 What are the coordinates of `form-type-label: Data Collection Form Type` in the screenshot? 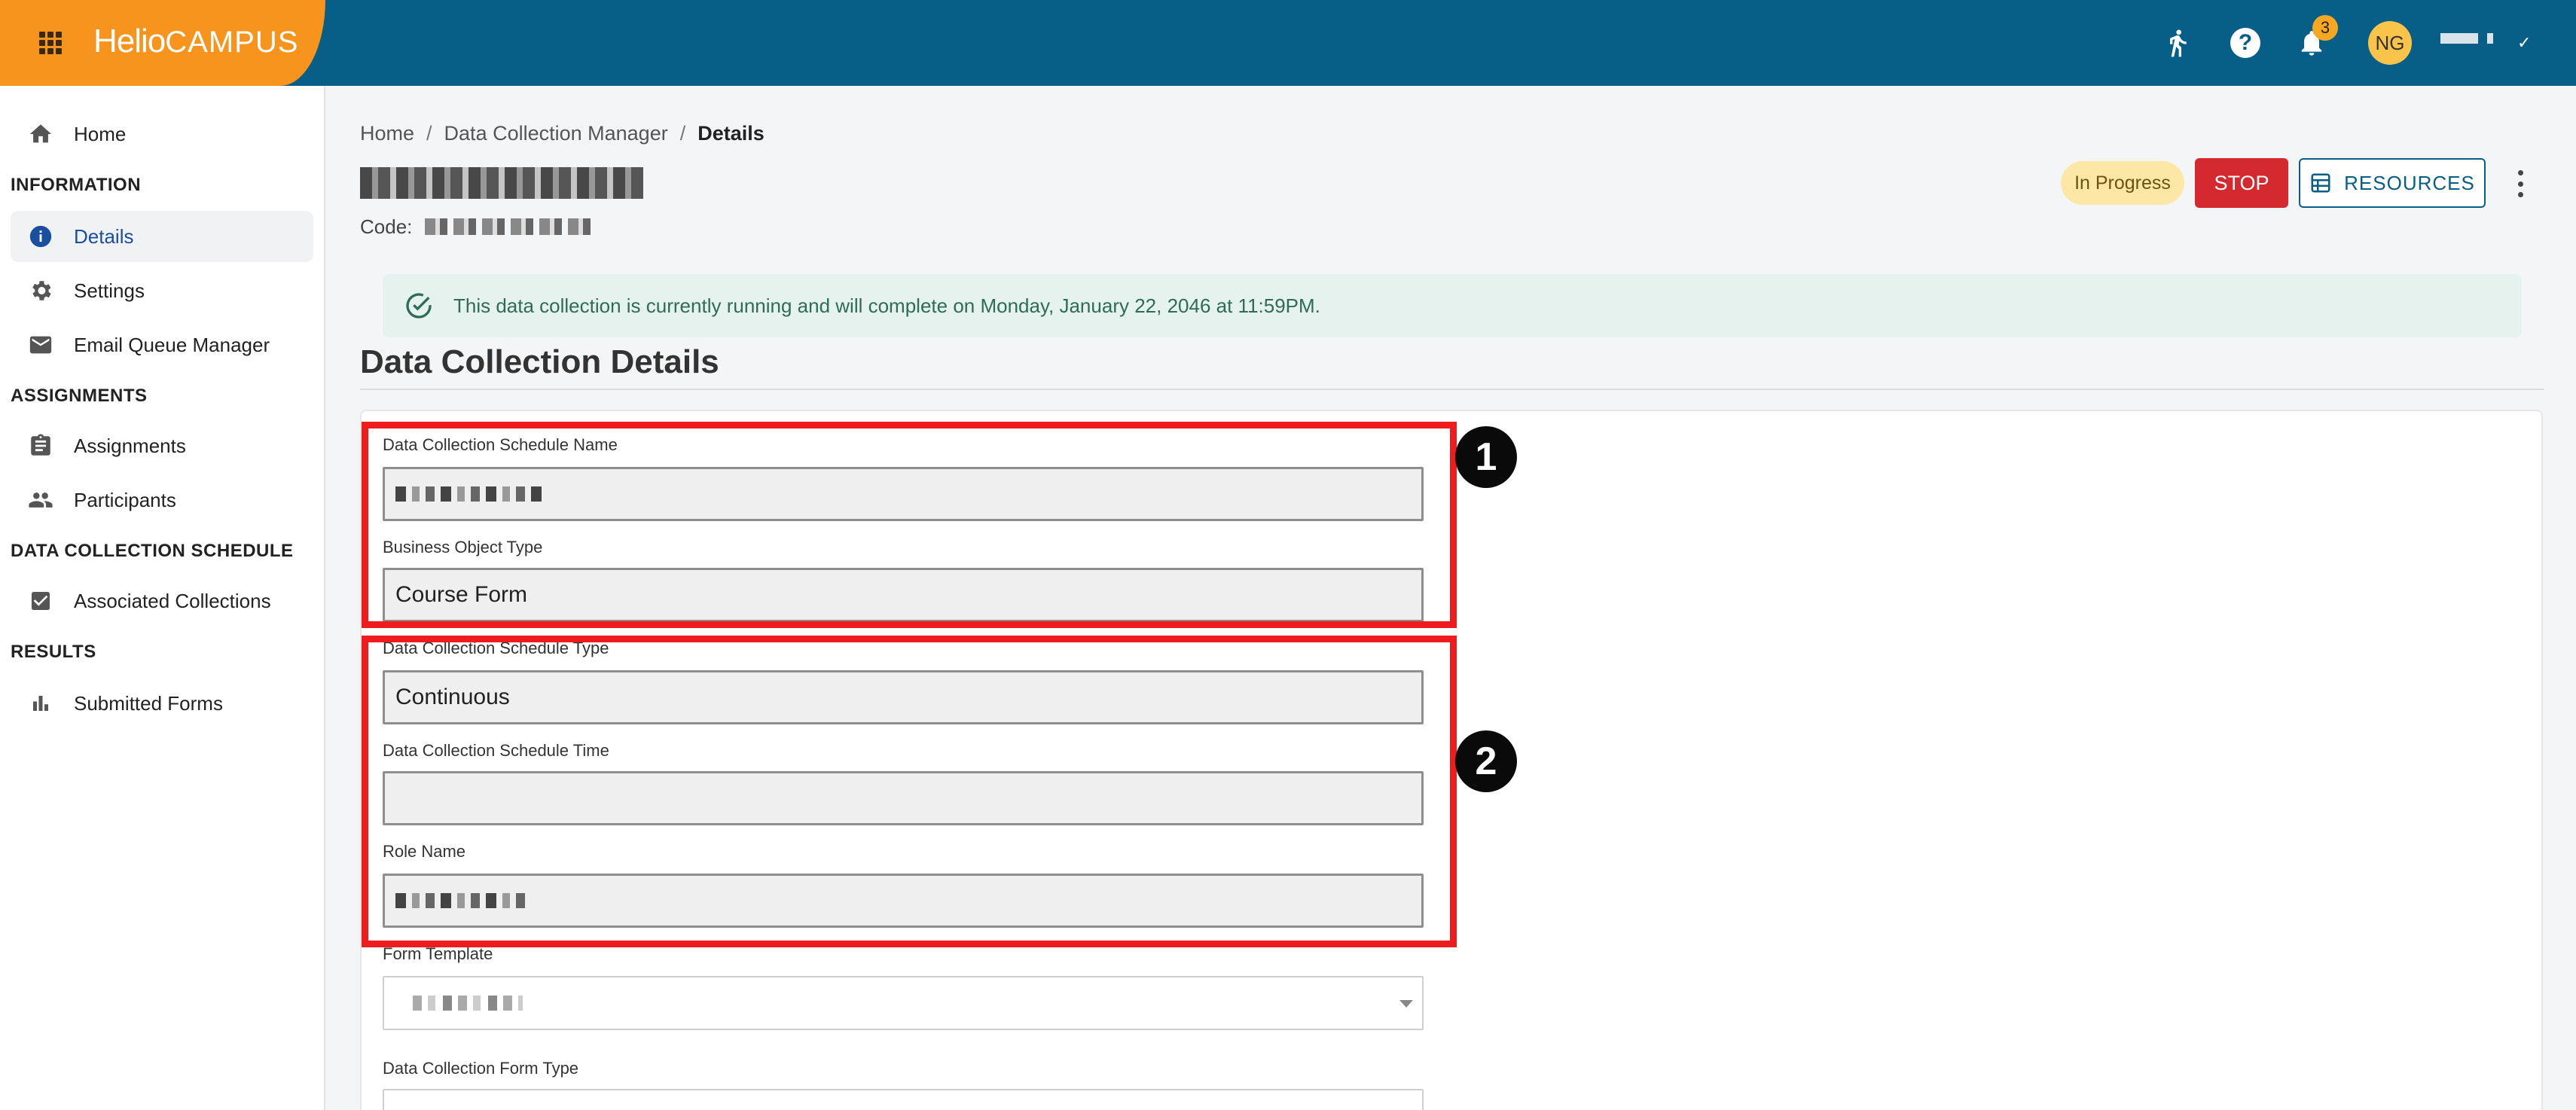 It's located at (481, 1068).